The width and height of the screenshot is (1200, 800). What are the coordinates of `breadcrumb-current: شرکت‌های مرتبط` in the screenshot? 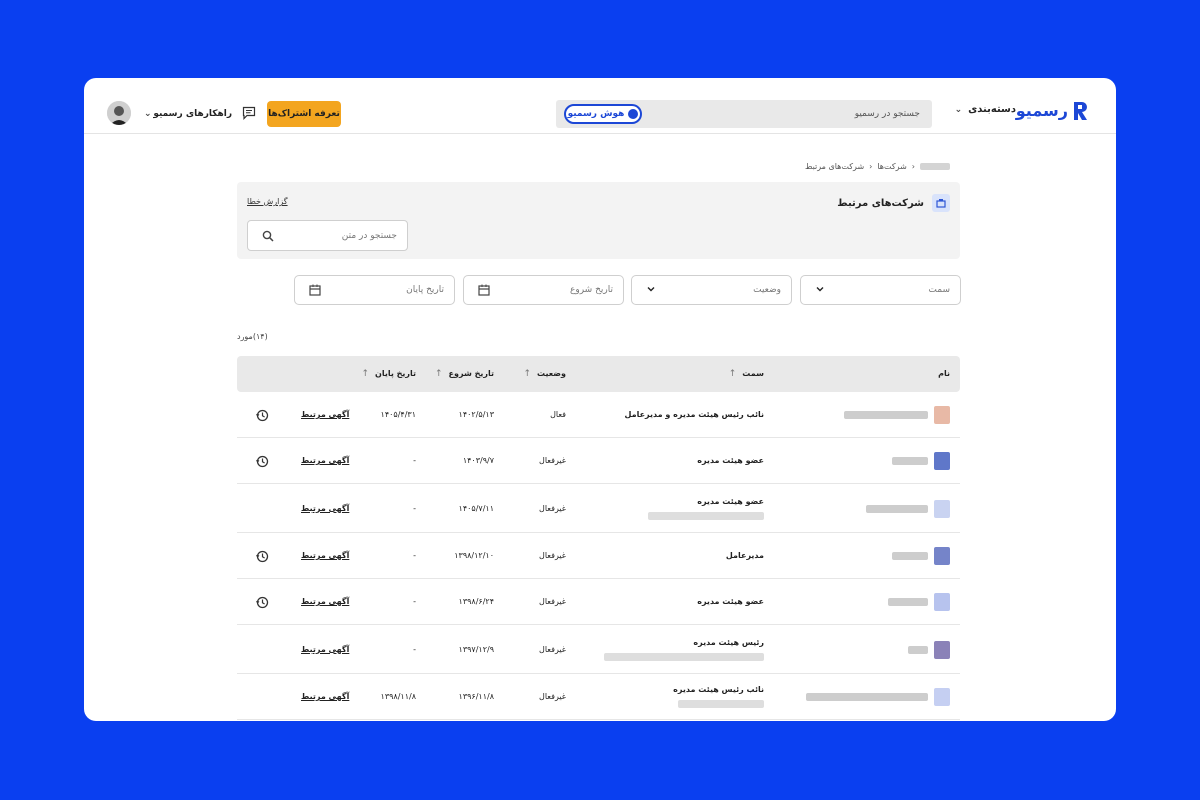 It's located at (834, 166).